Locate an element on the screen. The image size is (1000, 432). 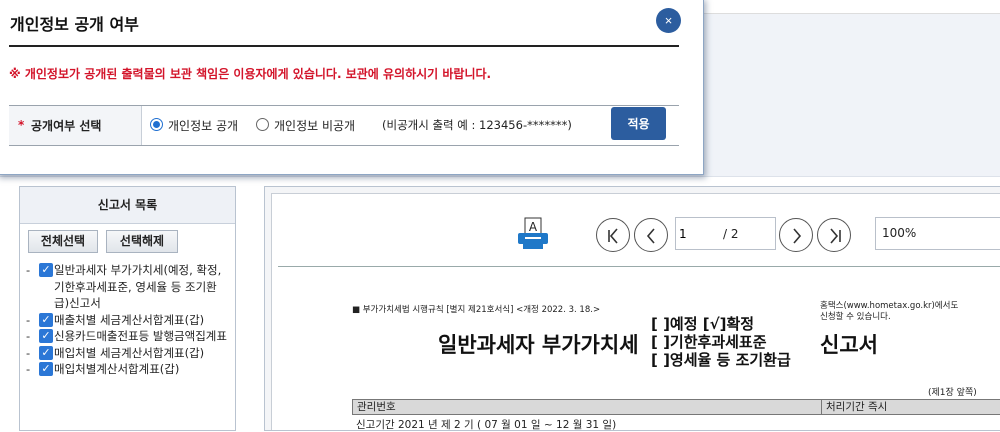
last-page-button is located at coordinates (834, 235).